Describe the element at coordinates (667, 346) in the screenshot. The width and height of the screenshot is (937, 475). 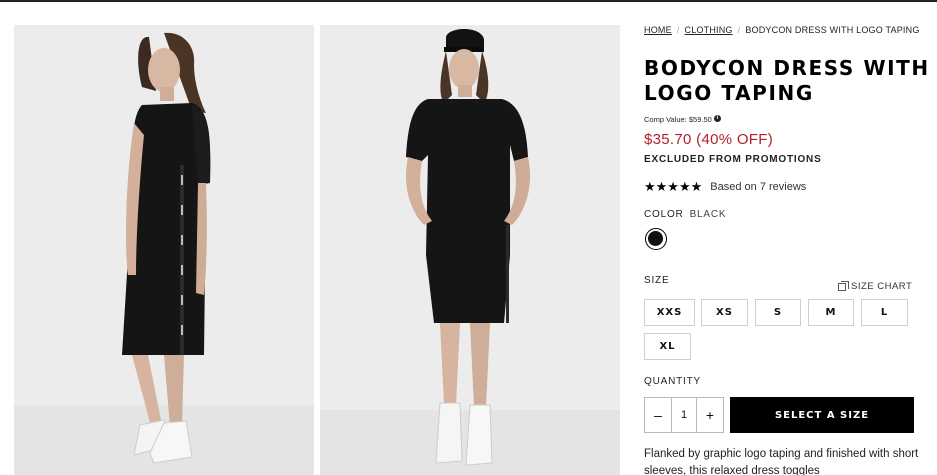
I see `size-button-xl: XL` at that location.